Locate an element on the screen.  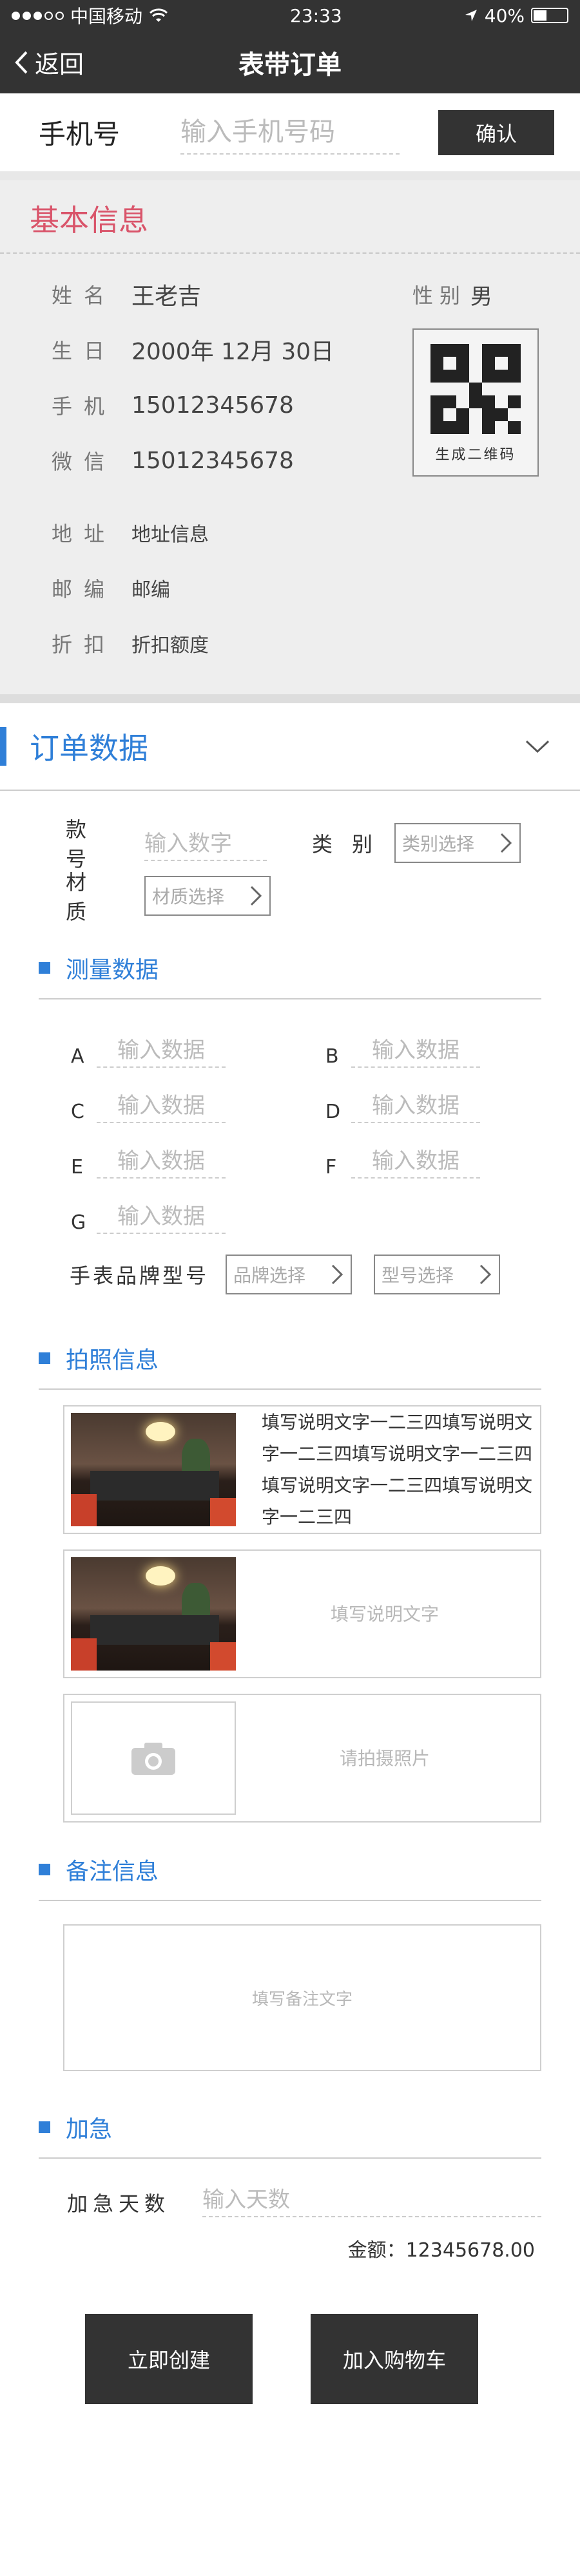
order-data-header: 订单数据 is located at coordinates (290, 747).